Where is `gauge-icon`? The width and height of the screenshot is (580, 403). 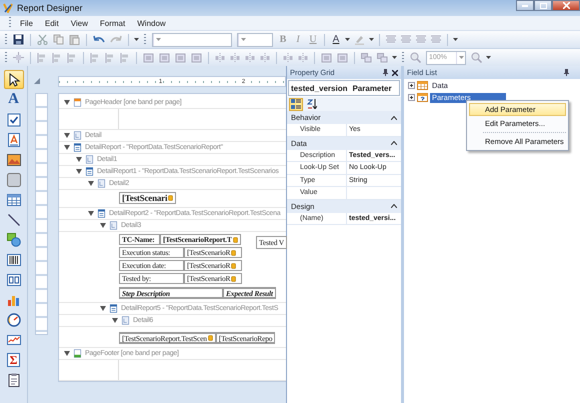
gauge-icon is located at coordinates (13, 319).